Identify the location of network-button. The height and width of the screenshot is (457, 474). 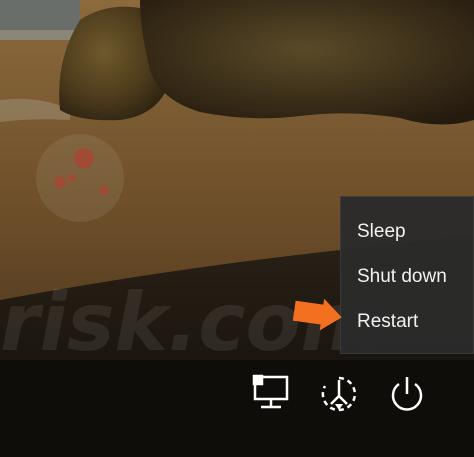
(271, 396).